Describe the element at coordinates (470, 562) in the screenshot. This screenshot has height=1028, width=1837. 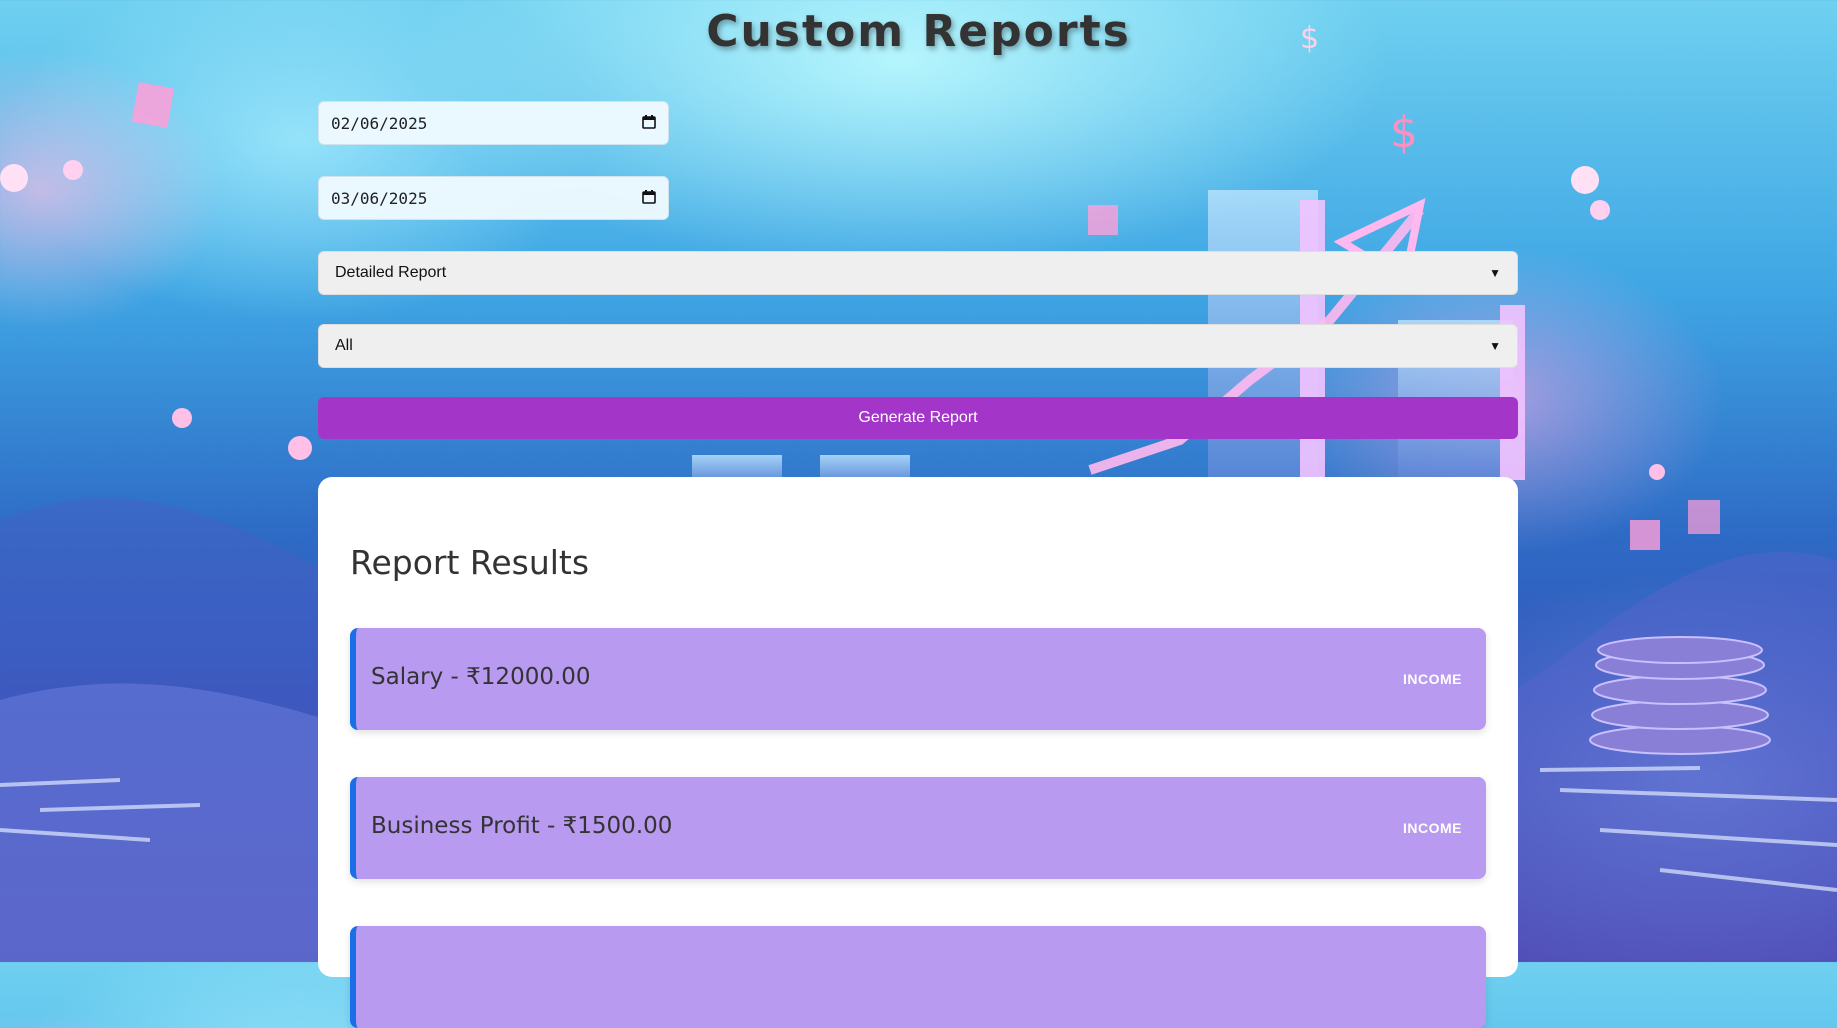
I see `results-title: Report Results` at that location.